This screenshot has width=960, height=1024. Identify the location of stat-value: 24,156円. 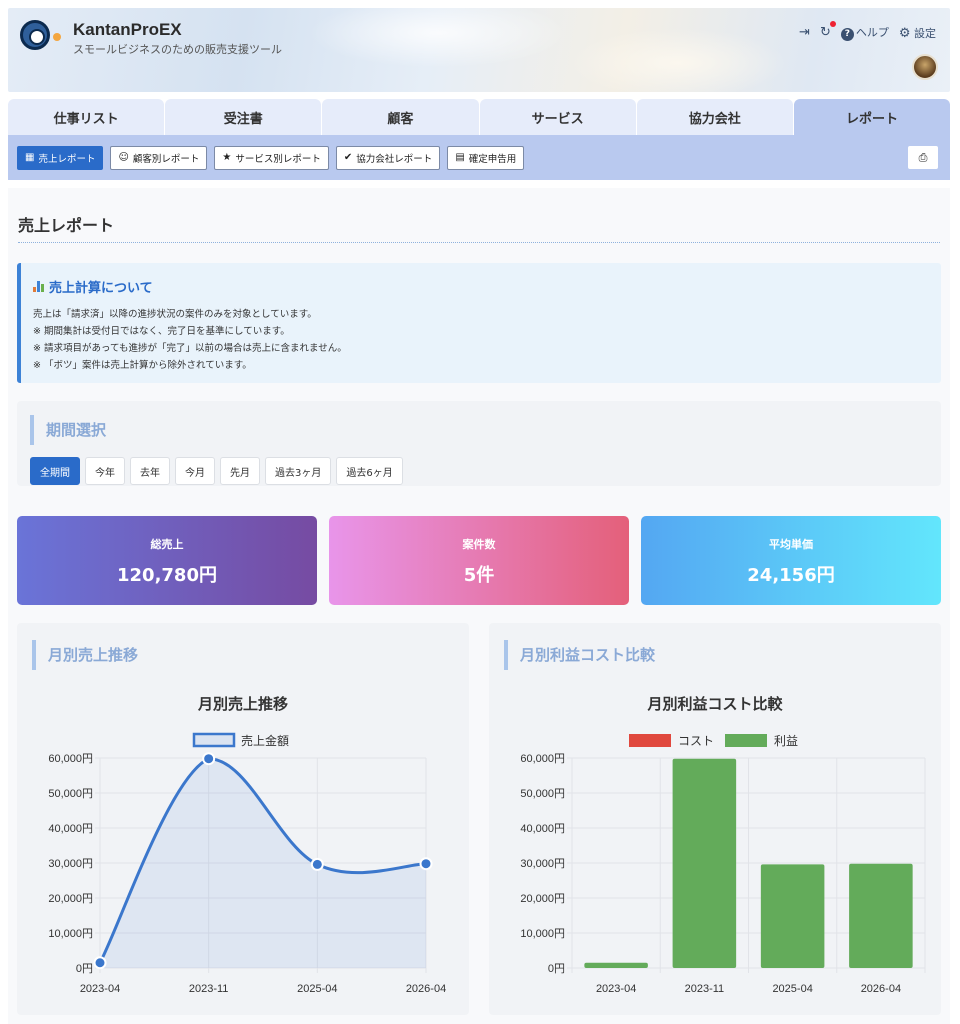
(791, 575).